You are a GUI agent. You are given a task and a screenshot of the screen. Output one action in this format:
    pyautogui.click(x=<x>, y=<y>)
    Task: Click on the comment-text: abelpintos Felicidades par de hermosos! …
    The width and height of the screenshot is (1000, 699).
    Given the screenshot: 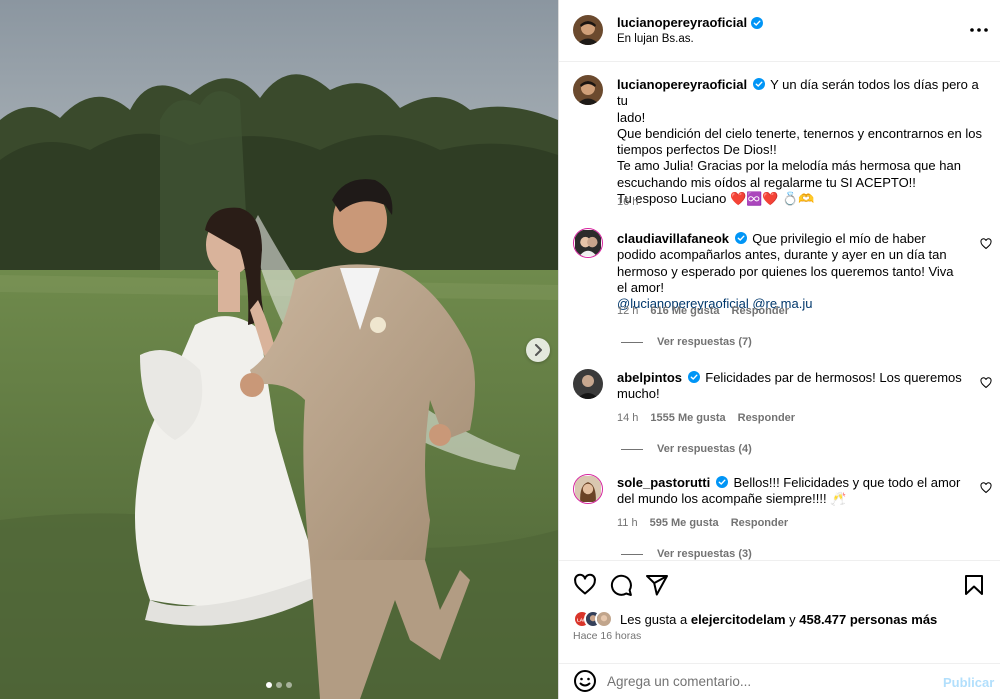 What is the action you would take?
    pyautogui.click(x=789, y=386)
    